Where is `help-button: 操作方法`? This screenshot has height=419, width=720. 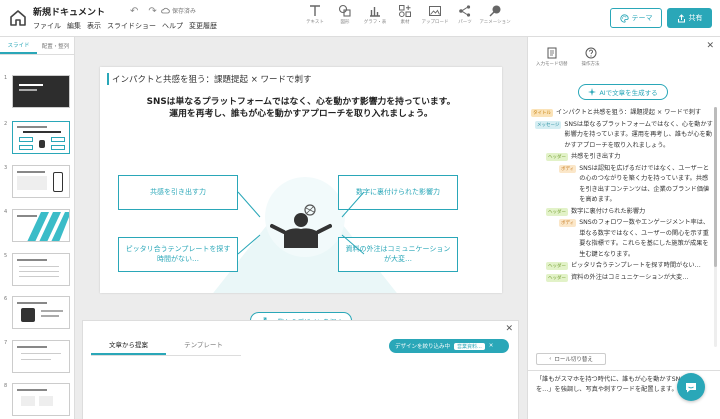
help-button: 操作方法 is located at coordinates (591, 57).